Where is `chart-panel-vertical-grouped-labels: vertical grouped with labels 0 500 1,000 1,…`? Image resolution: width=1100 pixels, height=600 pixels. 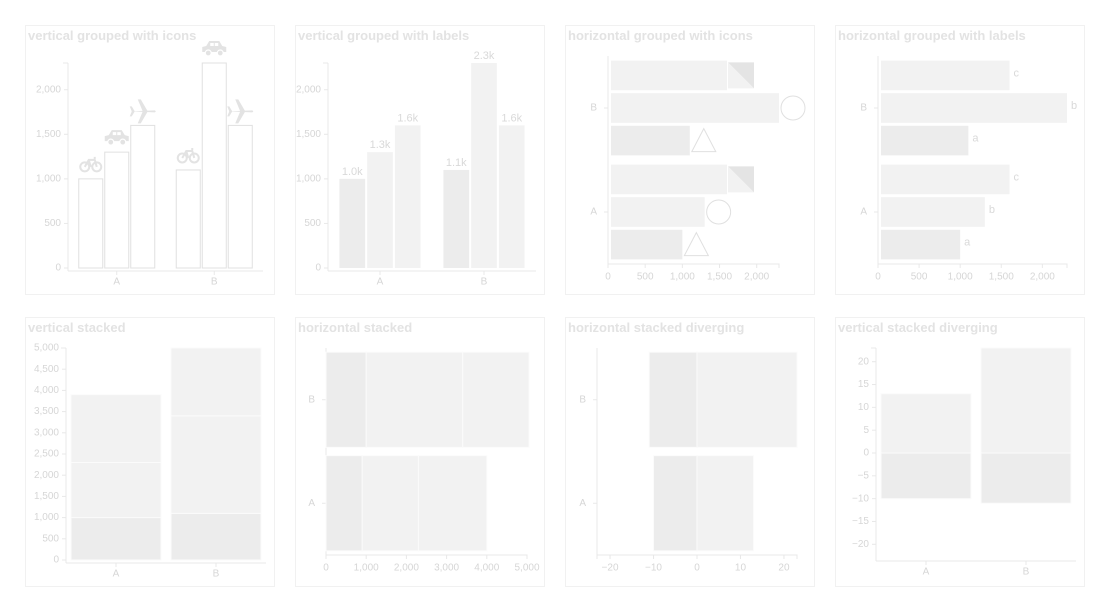
chart-panel-vertical-grouped-labels: vertical grouped with labels 0 500 1,000 1,… is located at coordinates (420, 160).